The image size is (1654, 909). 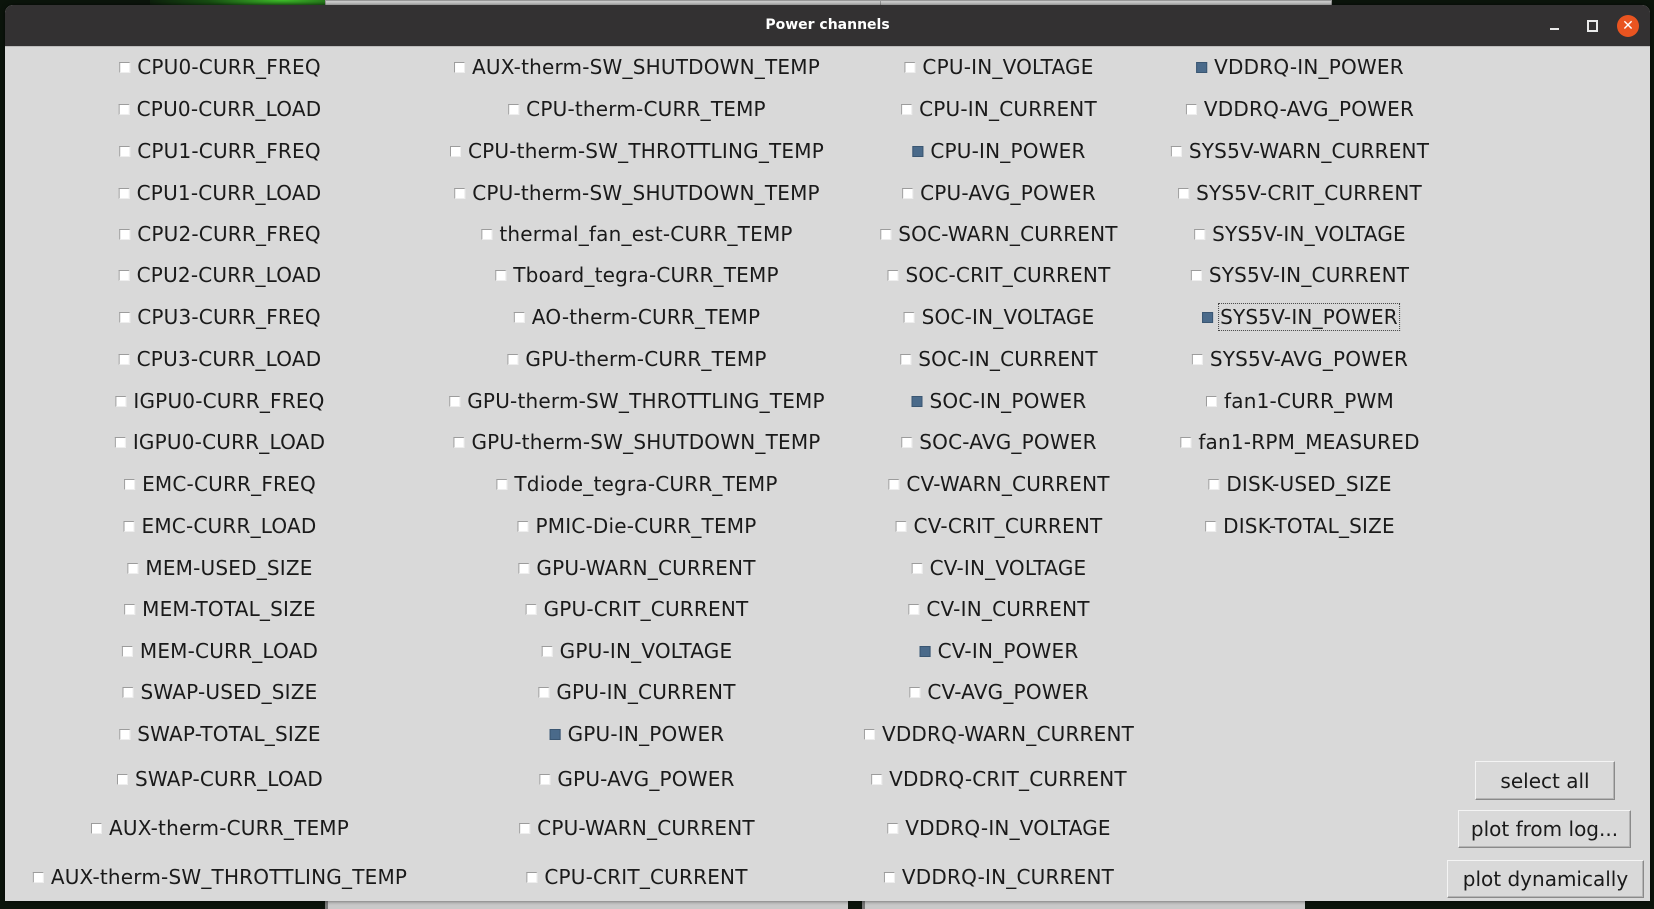 I want to click on channel-checkbox: CPU2-CURR_FREQ, so click(x=221, y=234).